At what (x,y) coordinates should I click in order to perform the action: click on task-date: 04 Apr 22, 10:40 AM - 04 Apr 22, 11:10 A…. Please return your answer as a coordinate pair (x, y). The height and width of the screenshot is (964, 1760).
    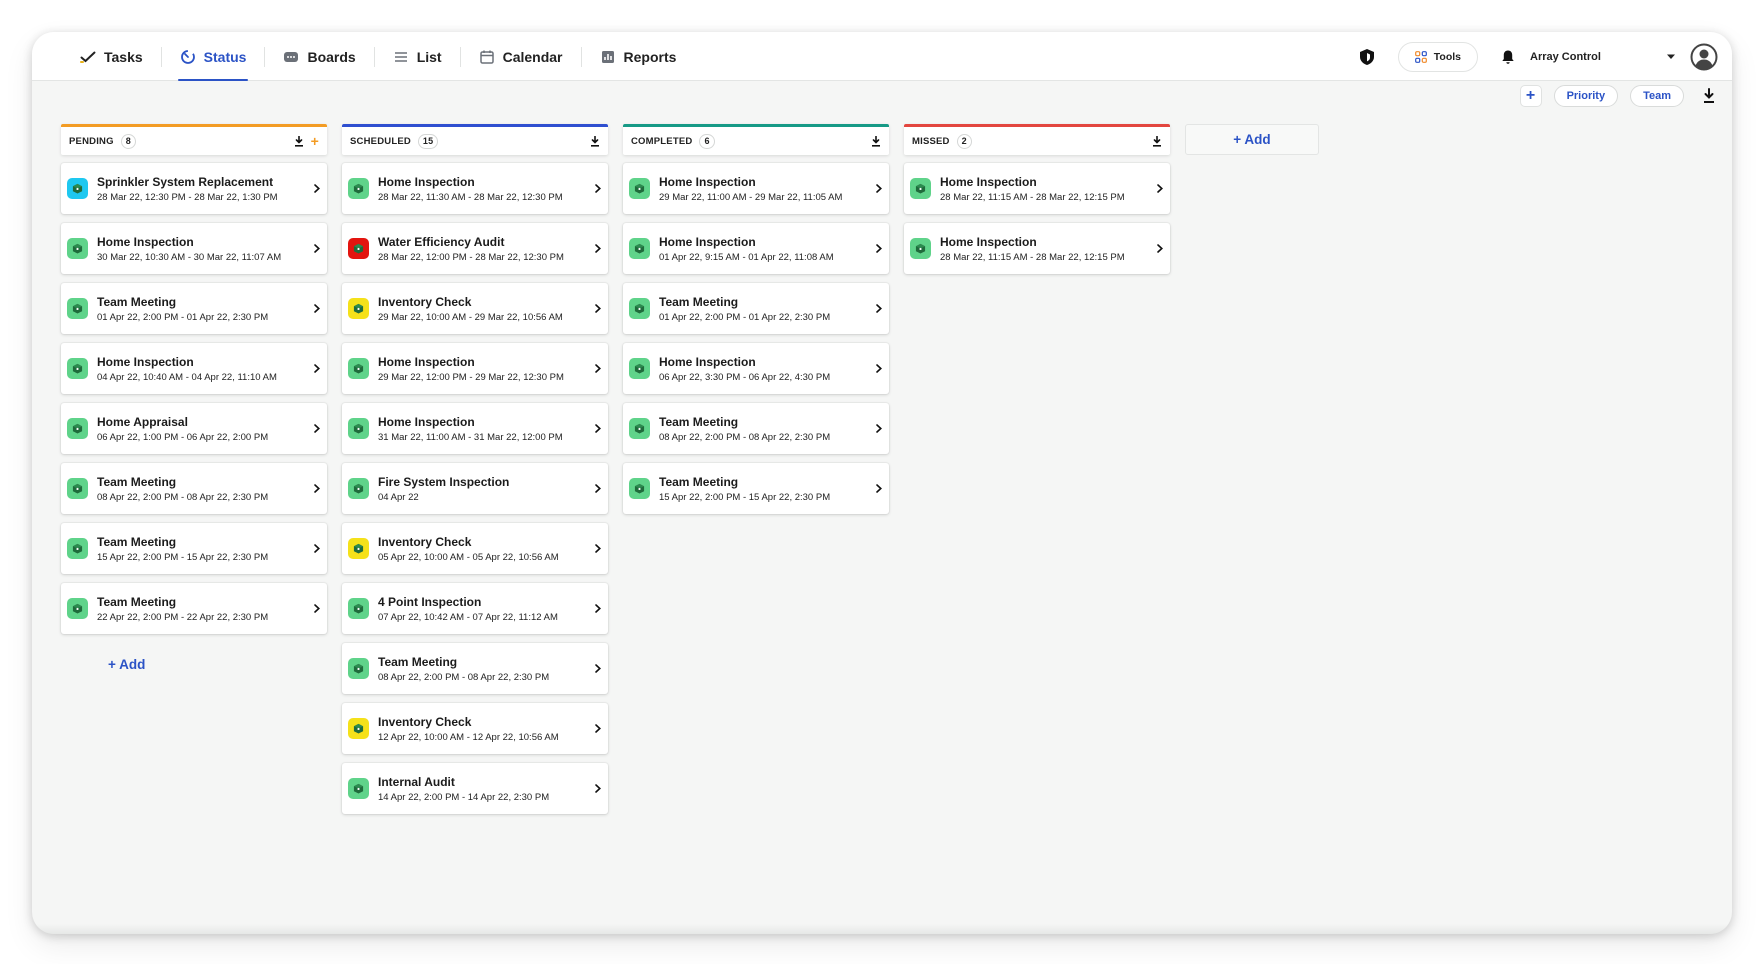
    Looking at the image, I should click on (187, 377).